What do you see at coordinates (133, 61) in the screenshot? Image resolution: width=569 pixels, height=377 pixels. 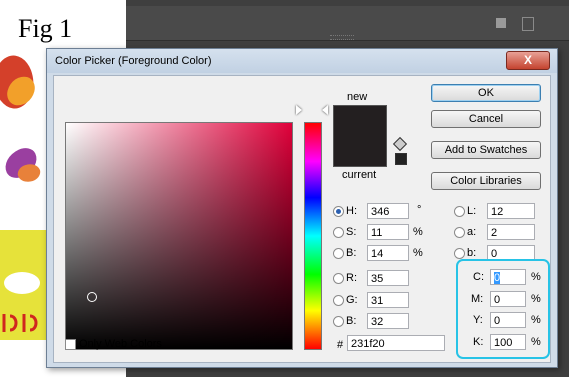 I see `dialog-title: Color Picker (Foreground Color)` at bounding box center [133, 61].